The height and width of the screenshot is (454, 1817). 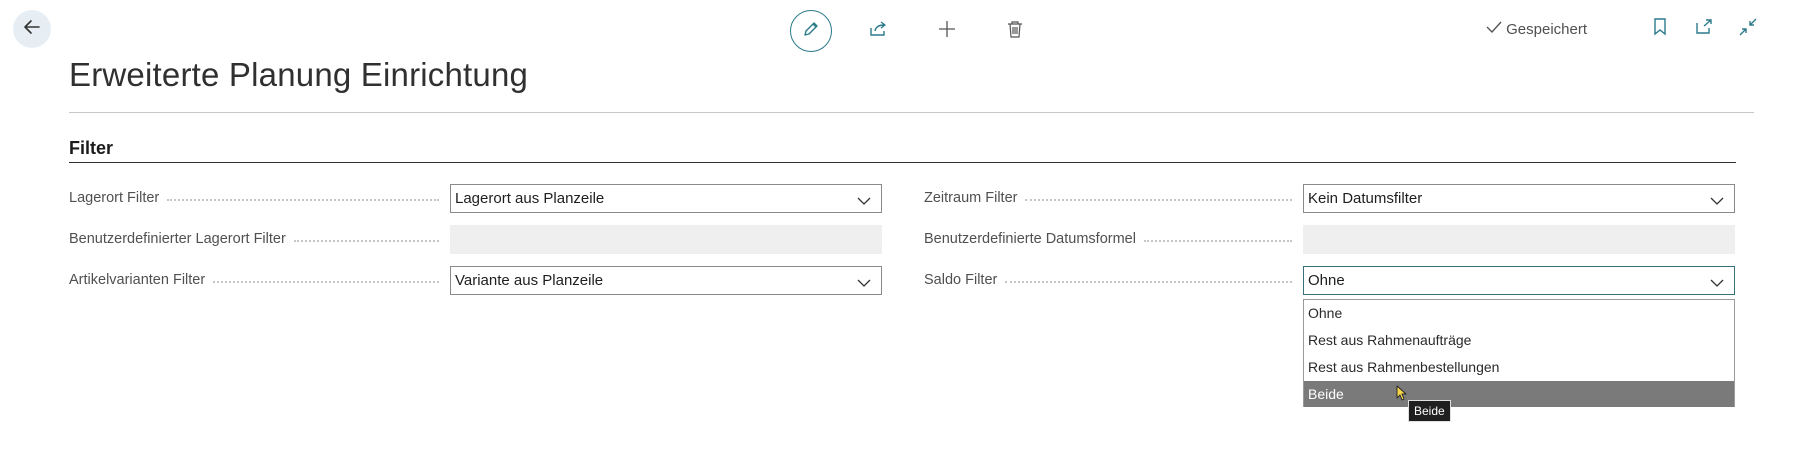 I want to click on trash-icon, so click(x=1015, y=31).